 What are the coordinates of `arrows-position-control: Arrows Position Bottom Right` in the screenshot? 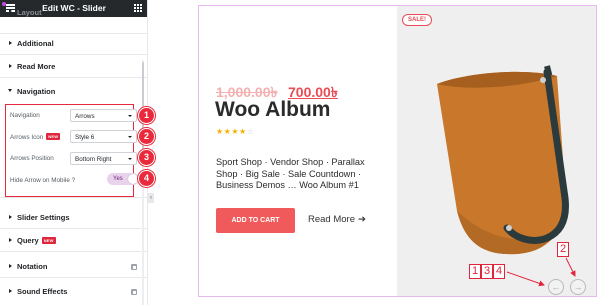 It's located at (73, 159).